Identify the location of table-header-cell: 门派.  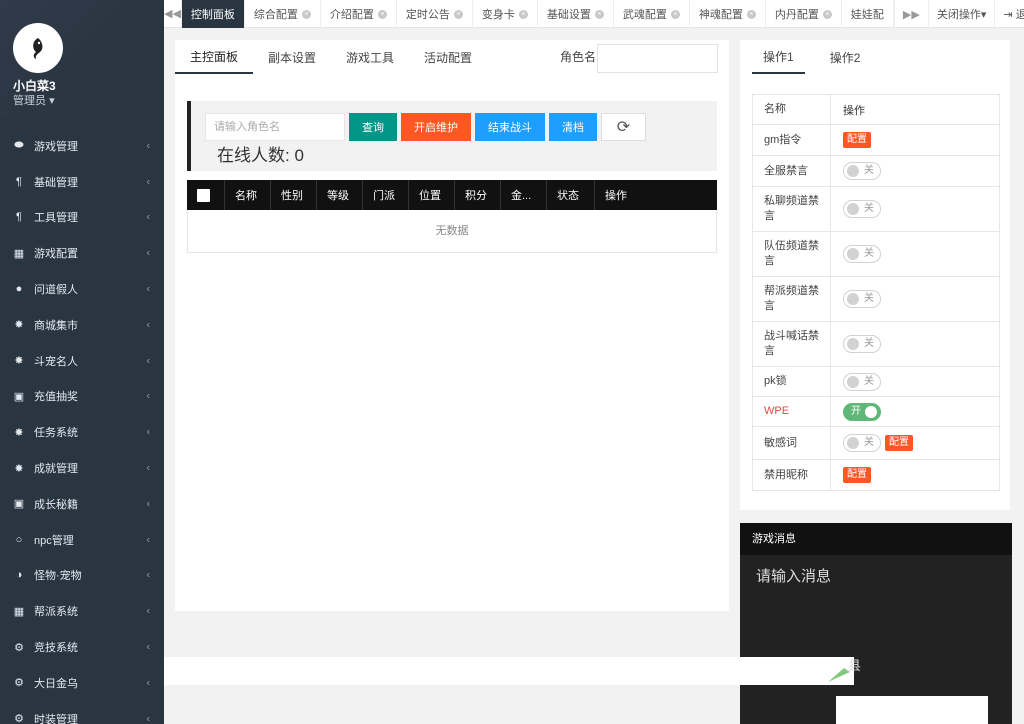
(386, 195).